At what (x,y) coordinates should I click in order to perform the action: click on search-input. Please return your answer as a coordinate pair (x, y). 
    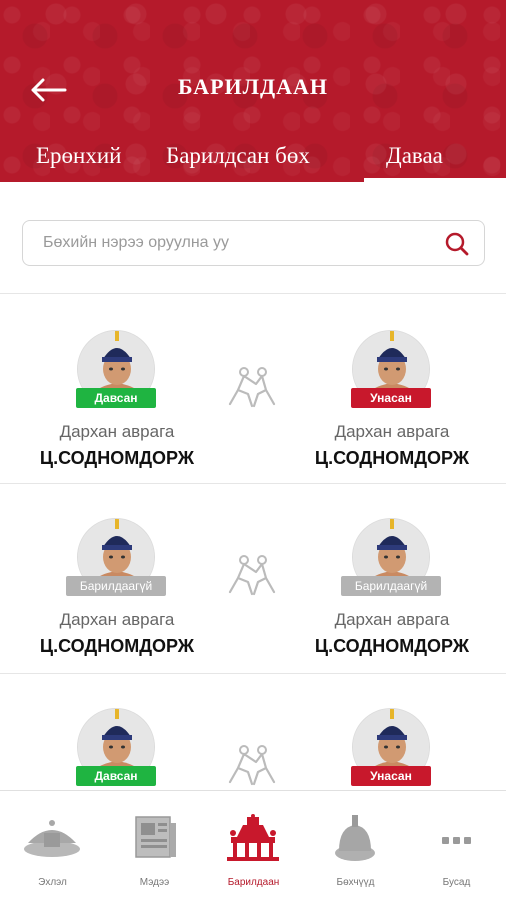
    Looking at the image, I should click on (243, 243).